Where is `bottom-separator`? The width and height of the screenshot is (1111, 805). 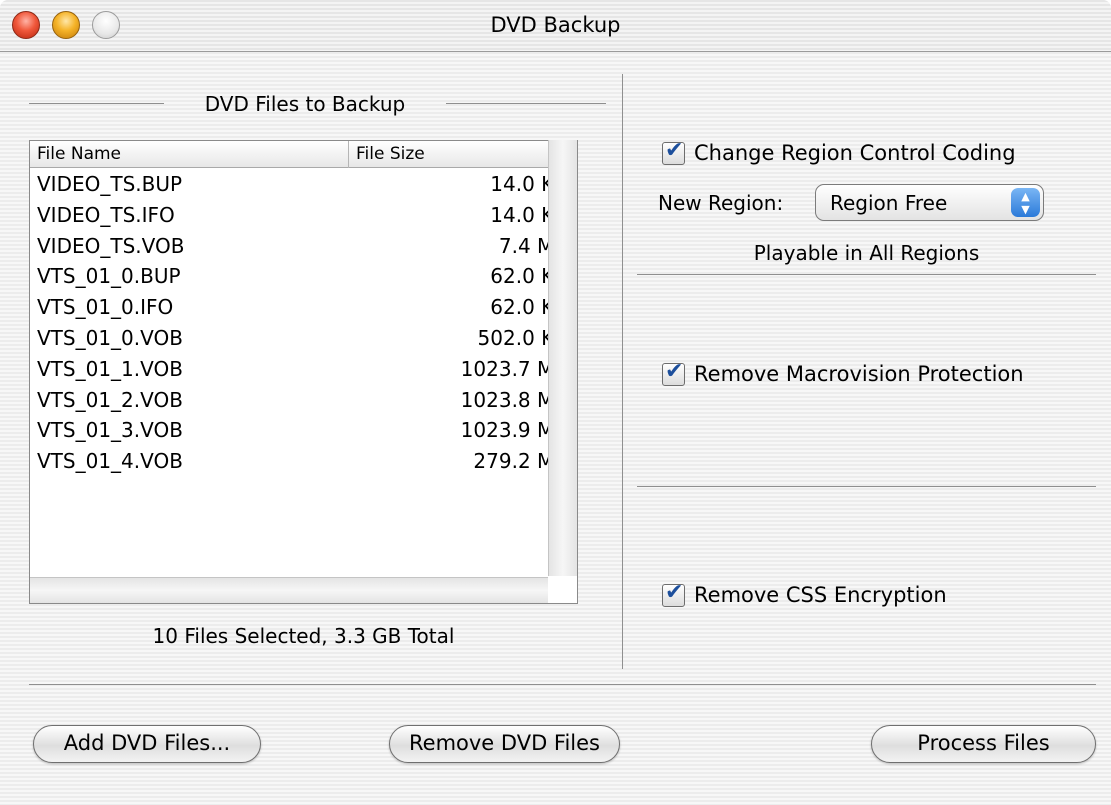
bottom-separator is located at coordinates (562, 684).